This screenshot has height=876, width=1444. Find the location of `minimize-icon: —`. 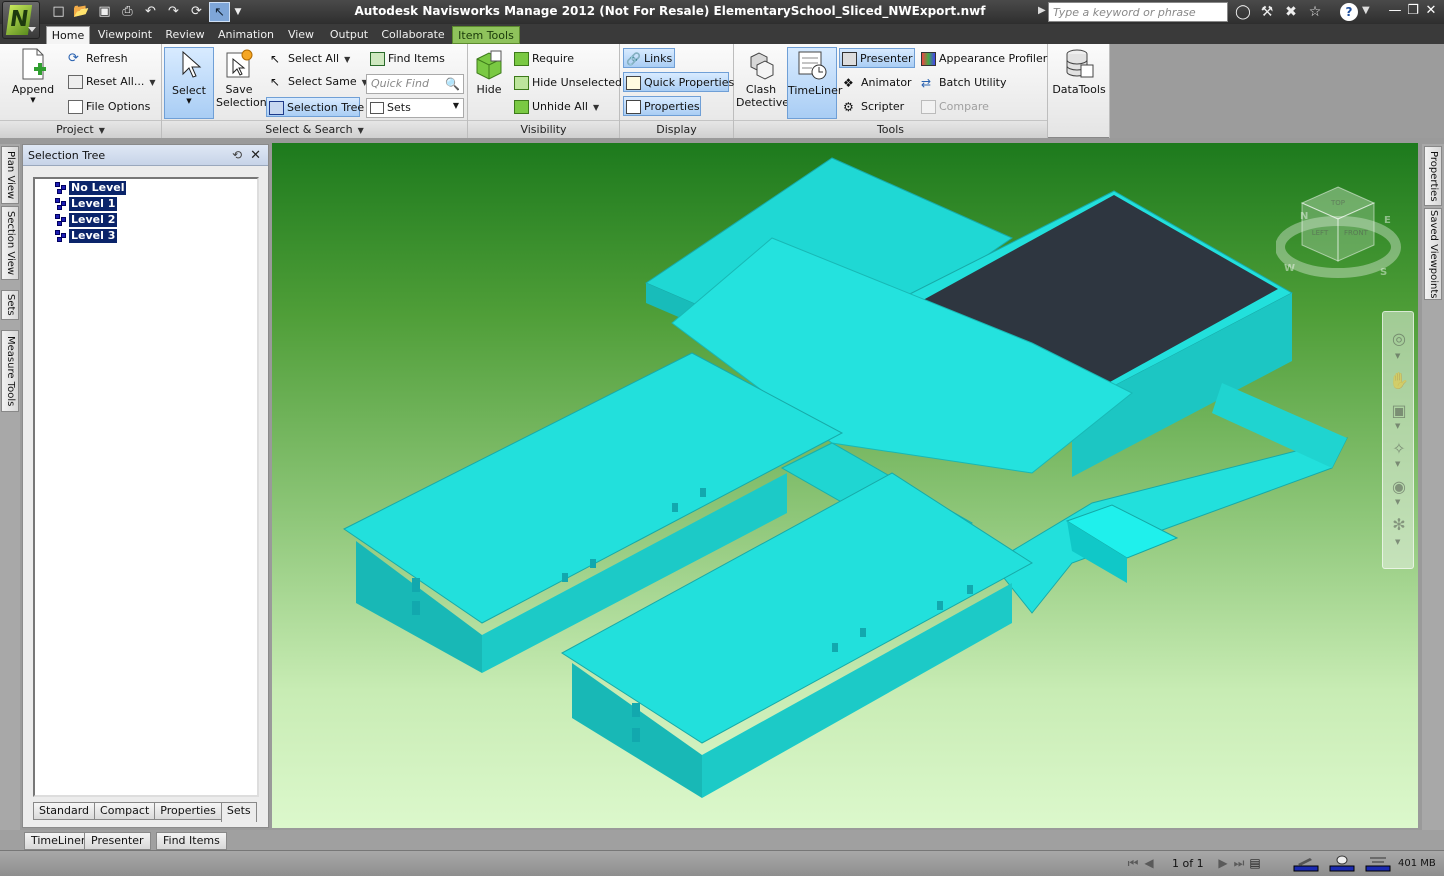

minimize-icon: — is located at coordinates (1395, 11).